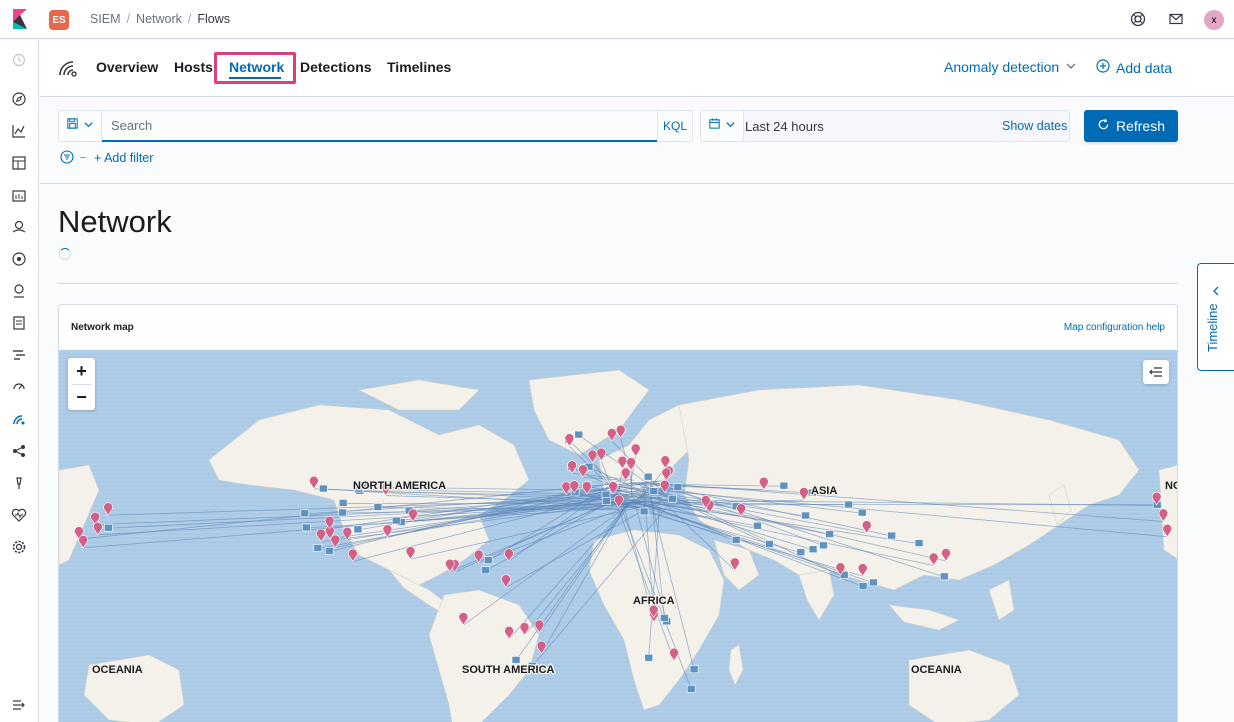 This screenshot has width=1234, height=722. Describe the element at coordinates (380, 126) in the screenshot. I see `search-input` at that location.